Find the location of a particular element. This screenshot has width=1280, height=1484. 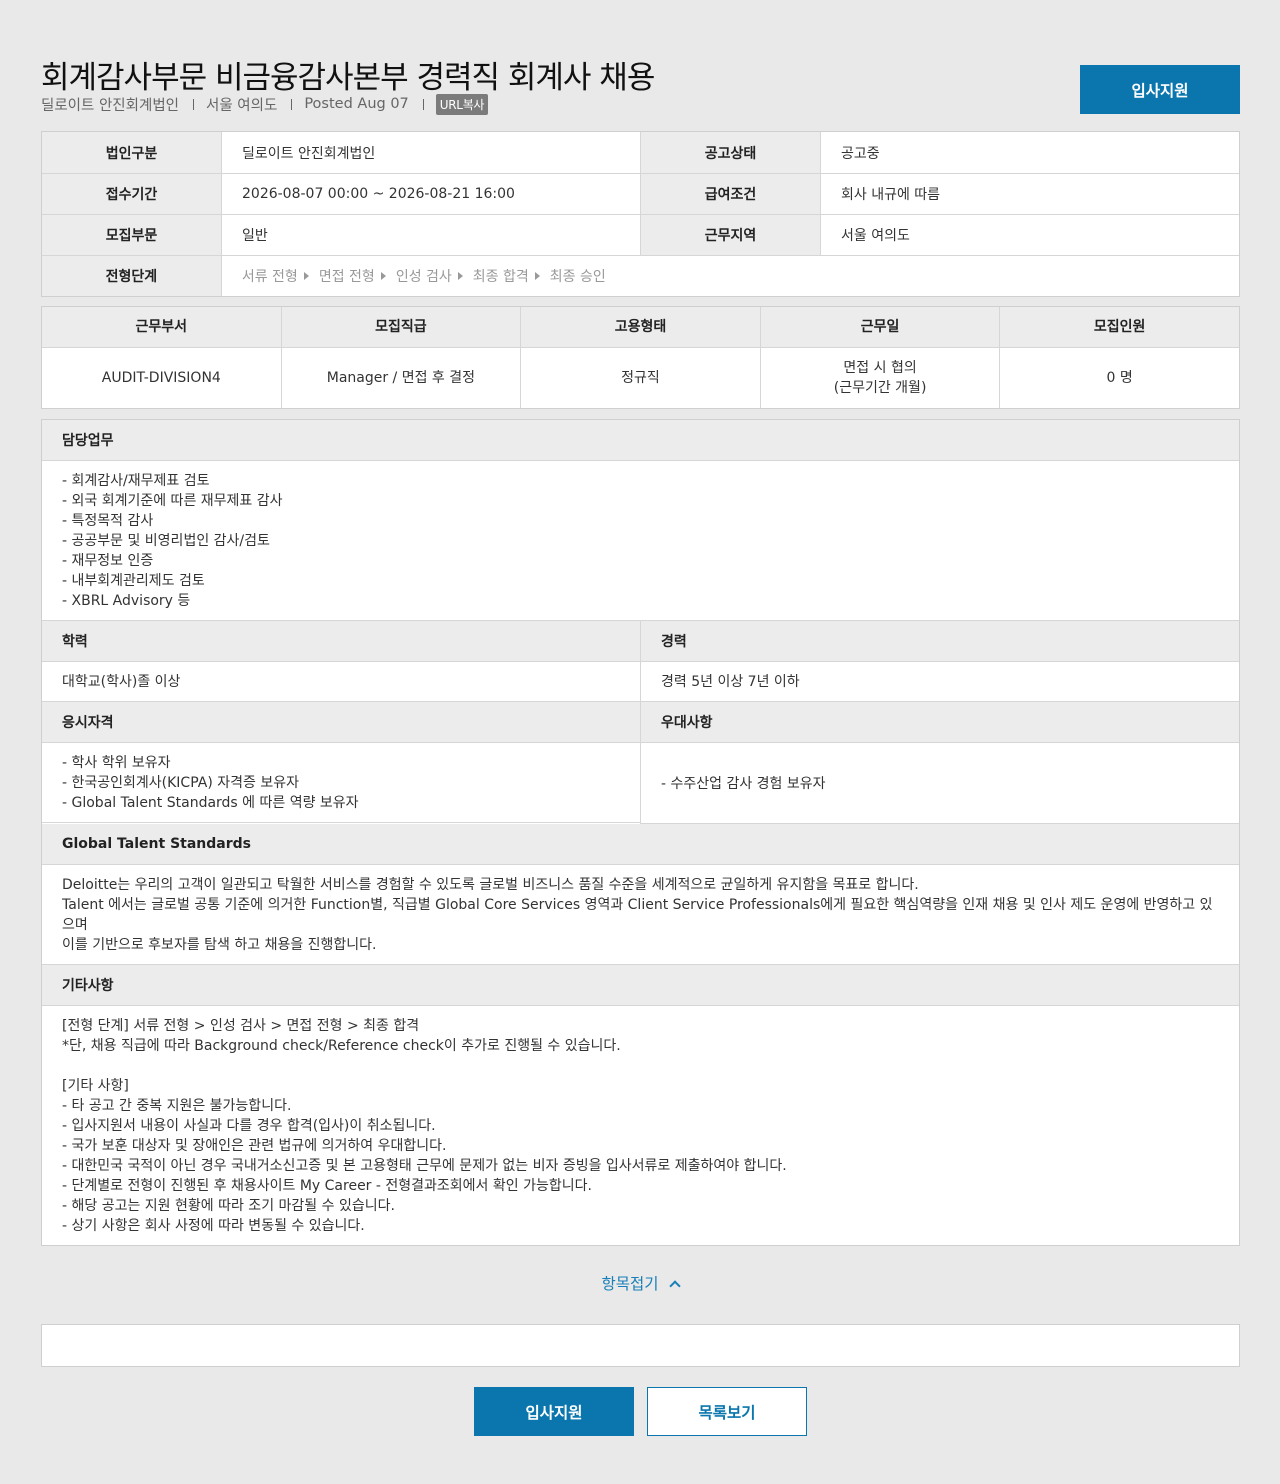

posting-meta: 딜로이트 안진회계법인 서울 여의도 Posted Aug 07 URL복사 is located at coordinates (265, 104).